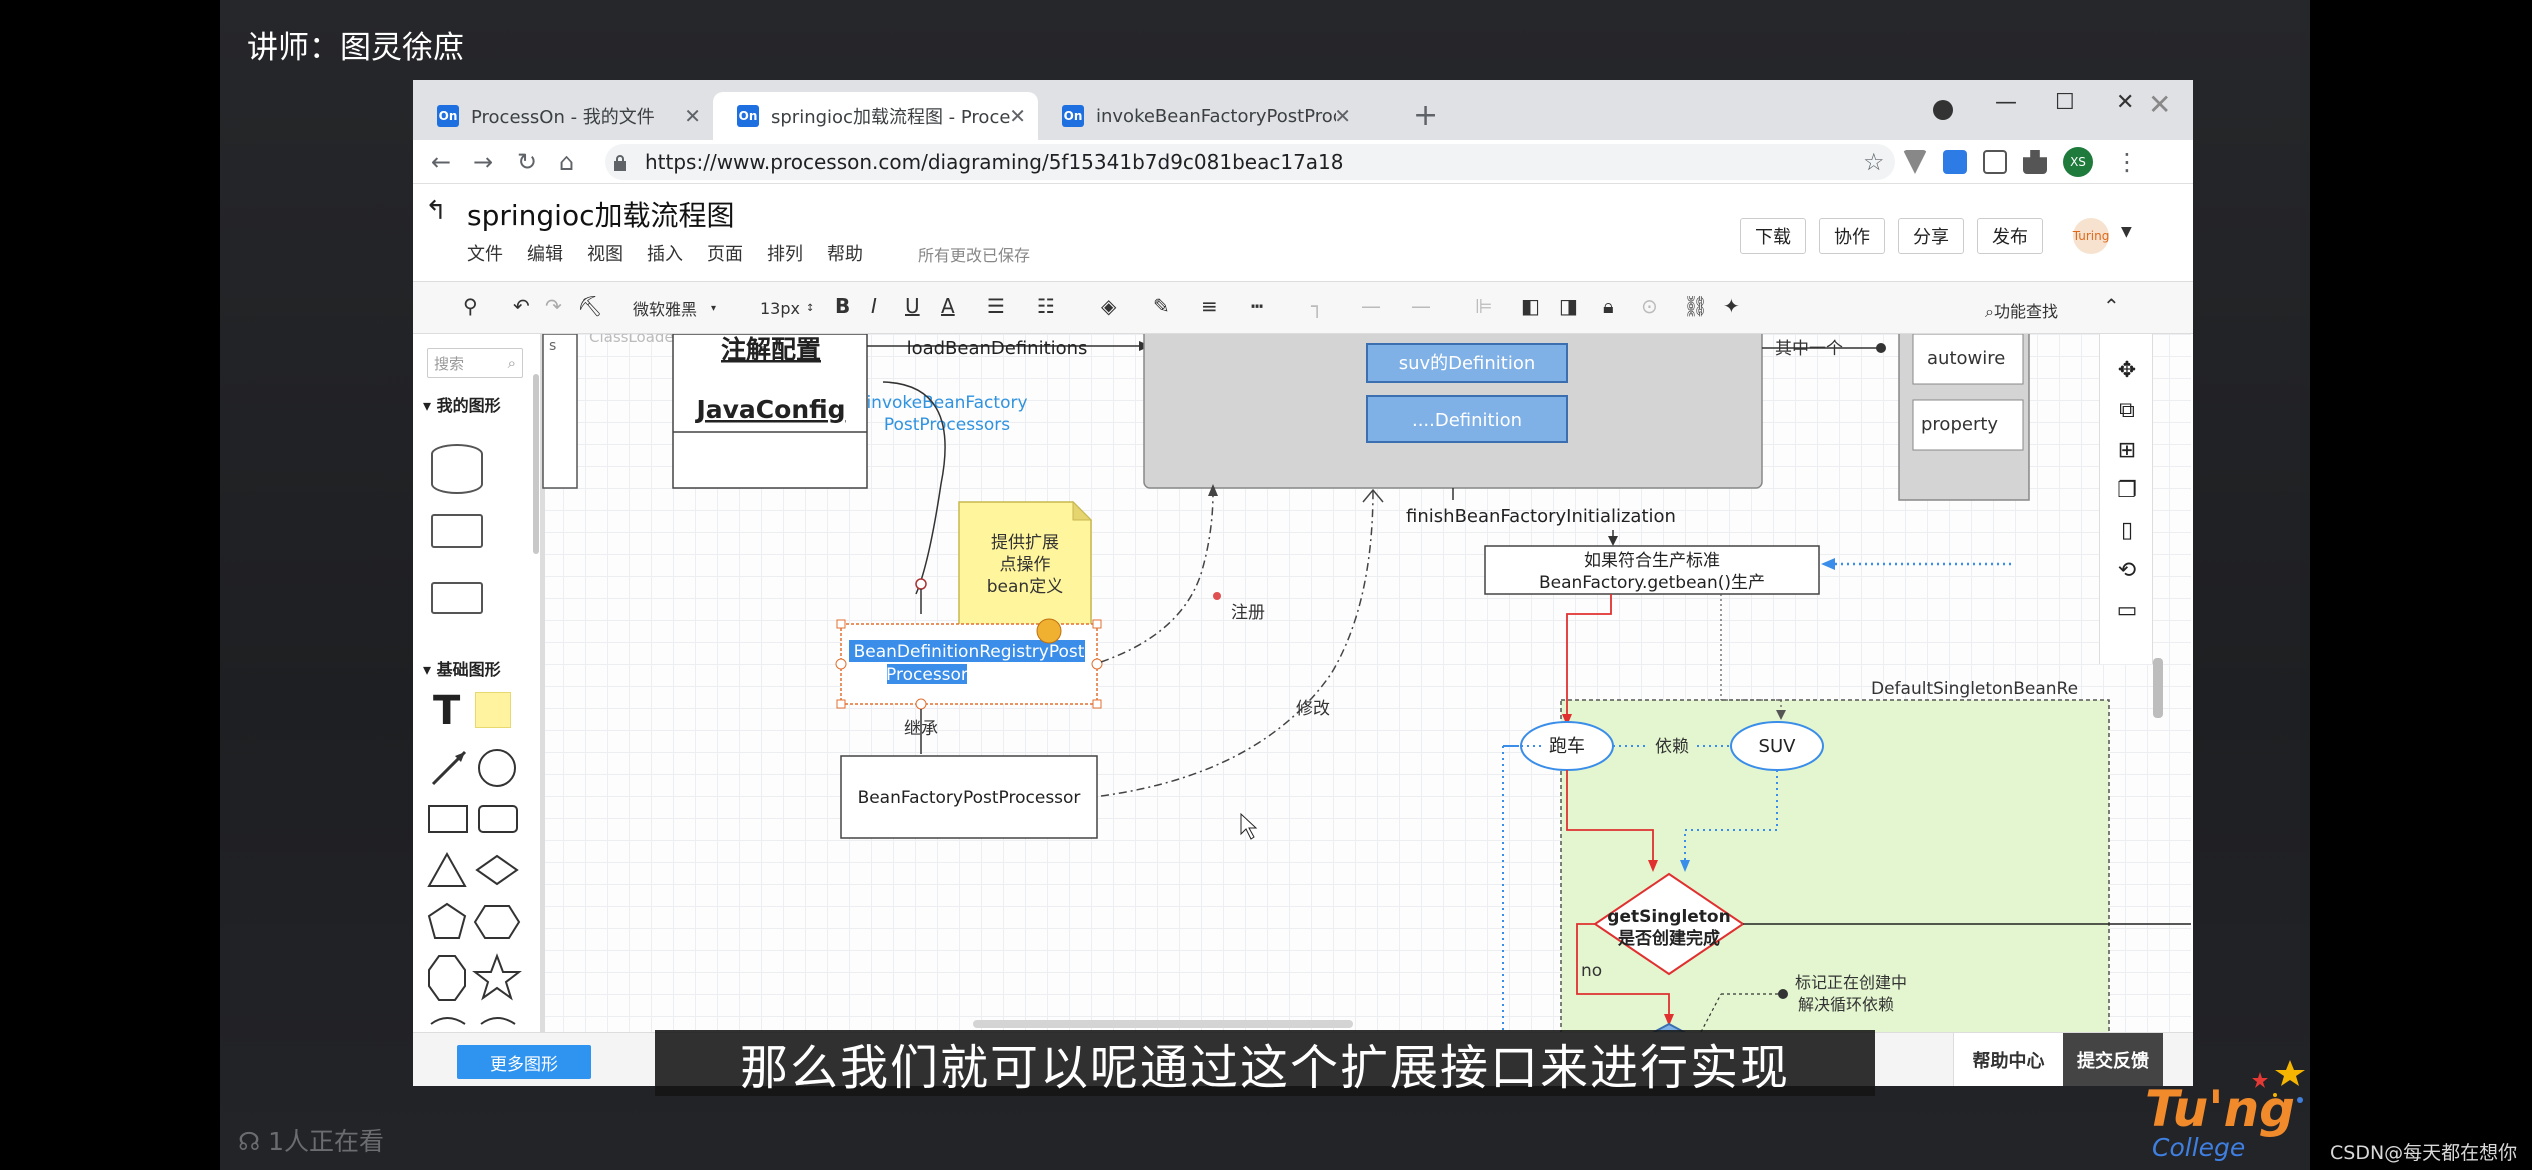 The width and height of the screenshot is (2532, 1170). I want to click on bfpp-label: BeanFactoryPostProcessor, so click(969, 798).